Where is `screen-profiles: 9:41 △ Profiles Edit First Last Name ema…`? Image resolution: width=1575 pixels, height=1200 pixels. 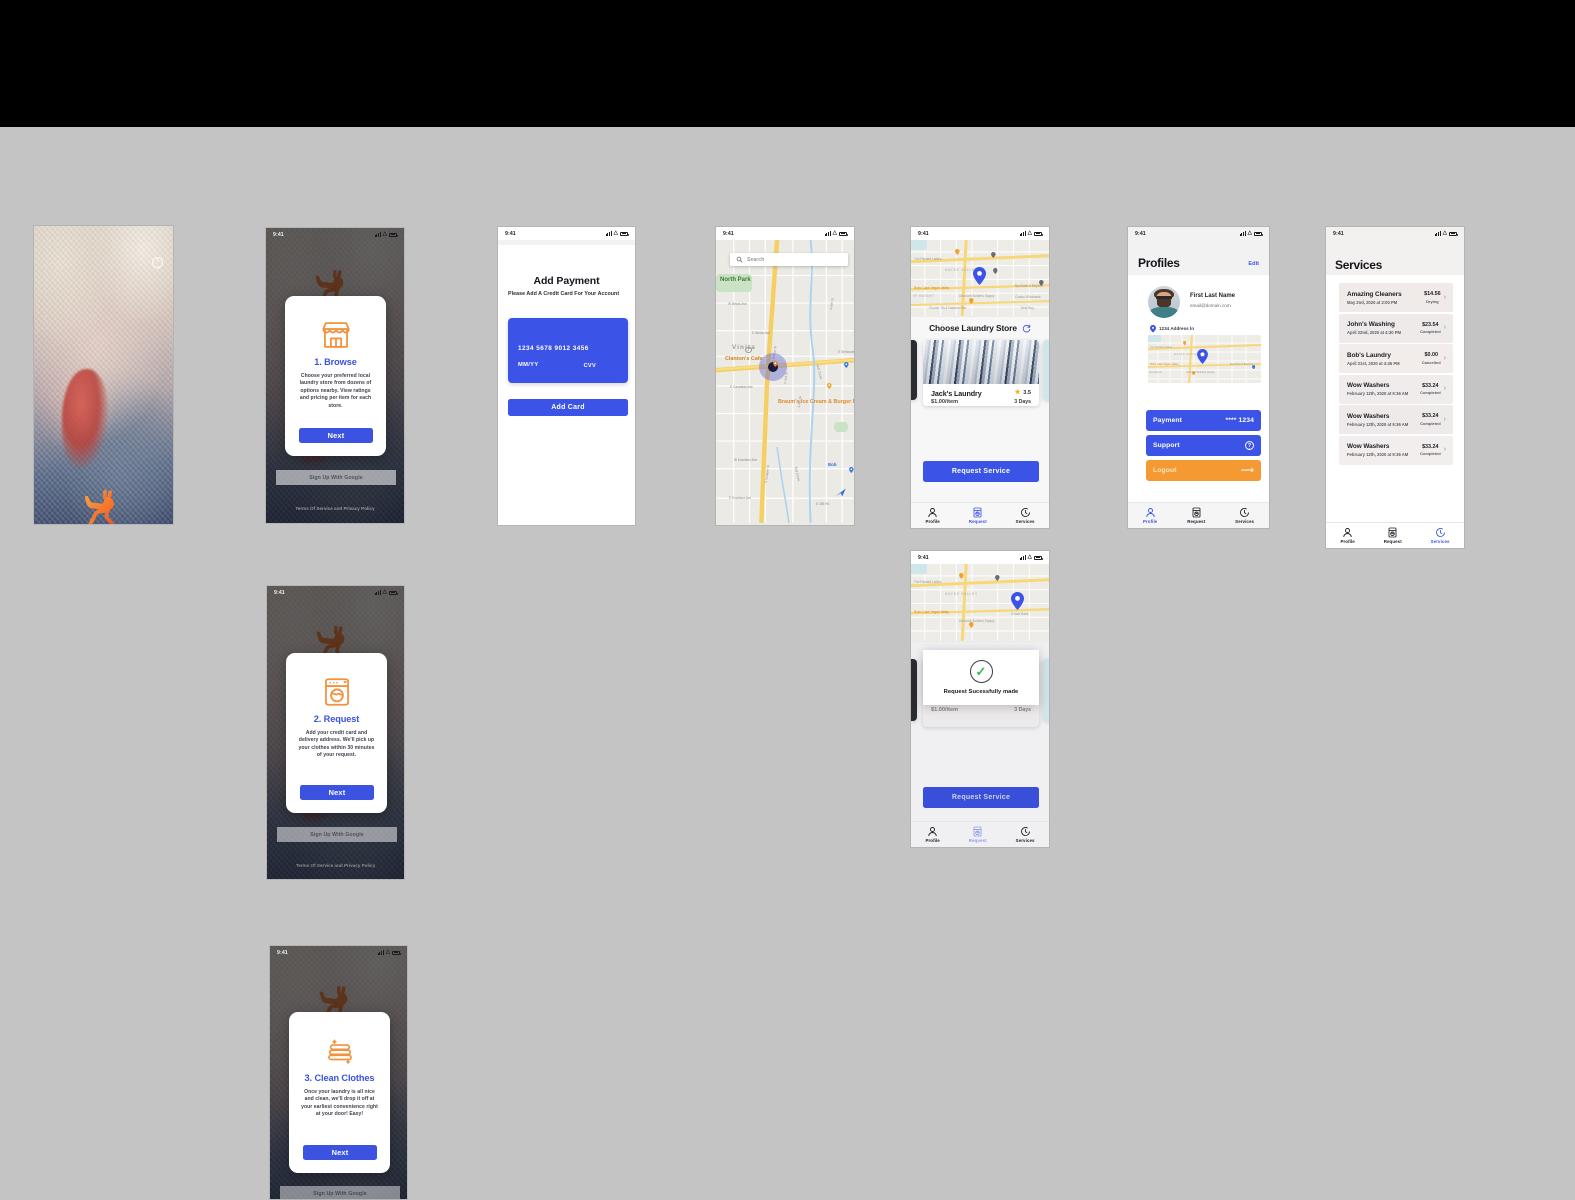 screen-profiles: 9:41 △ Profiles Edit First Last Name ema… is located at coordinates (1198, 377).